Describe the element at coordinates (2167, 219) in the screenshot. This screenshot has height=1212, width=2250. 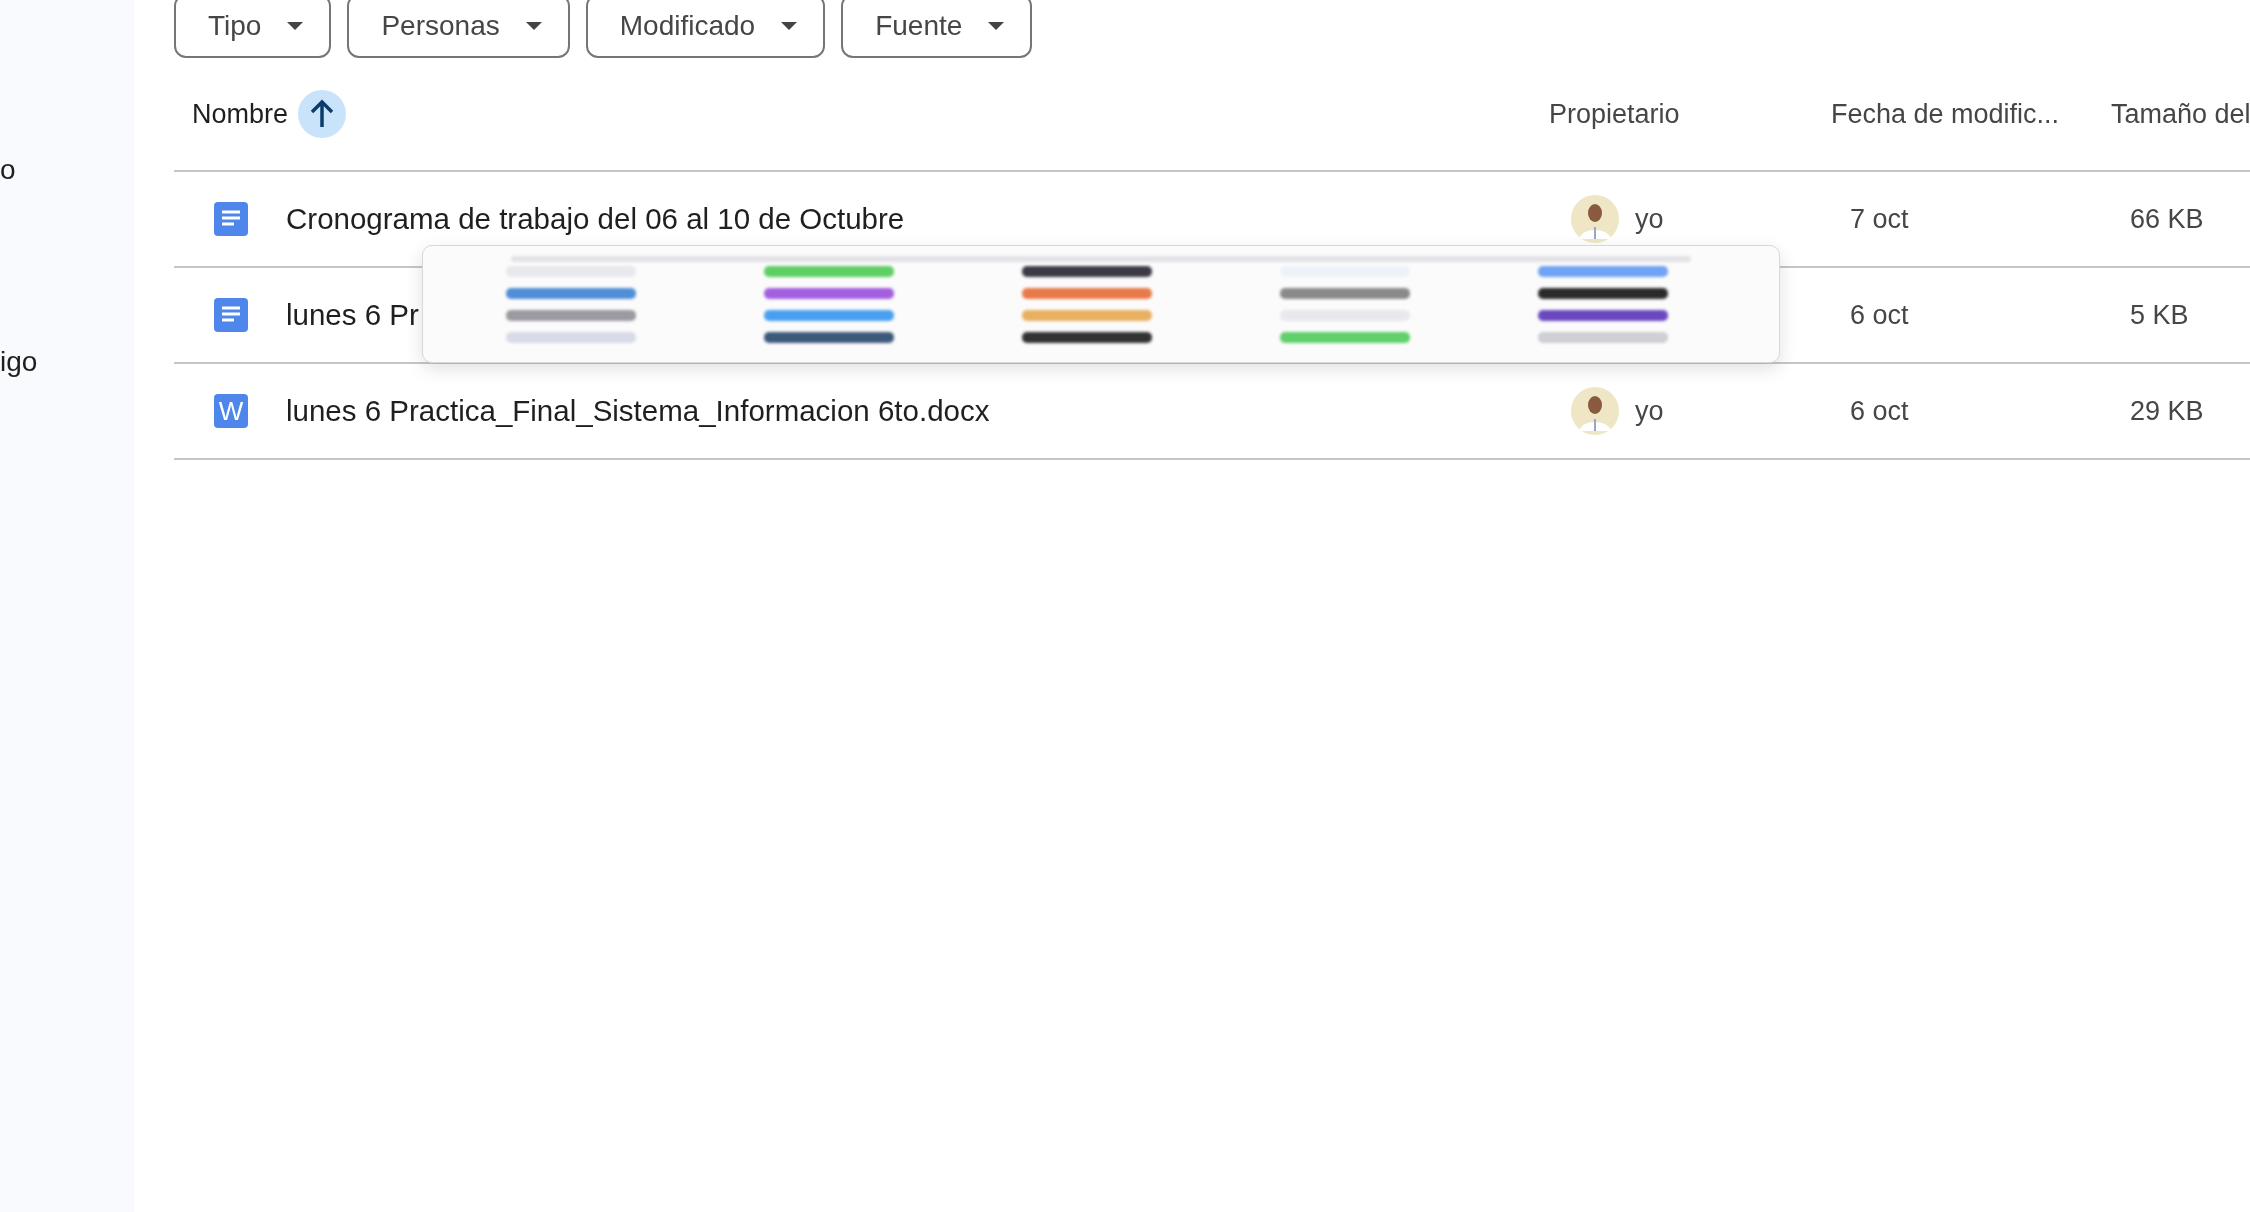
I see `file-size: 66 KB` at that location.